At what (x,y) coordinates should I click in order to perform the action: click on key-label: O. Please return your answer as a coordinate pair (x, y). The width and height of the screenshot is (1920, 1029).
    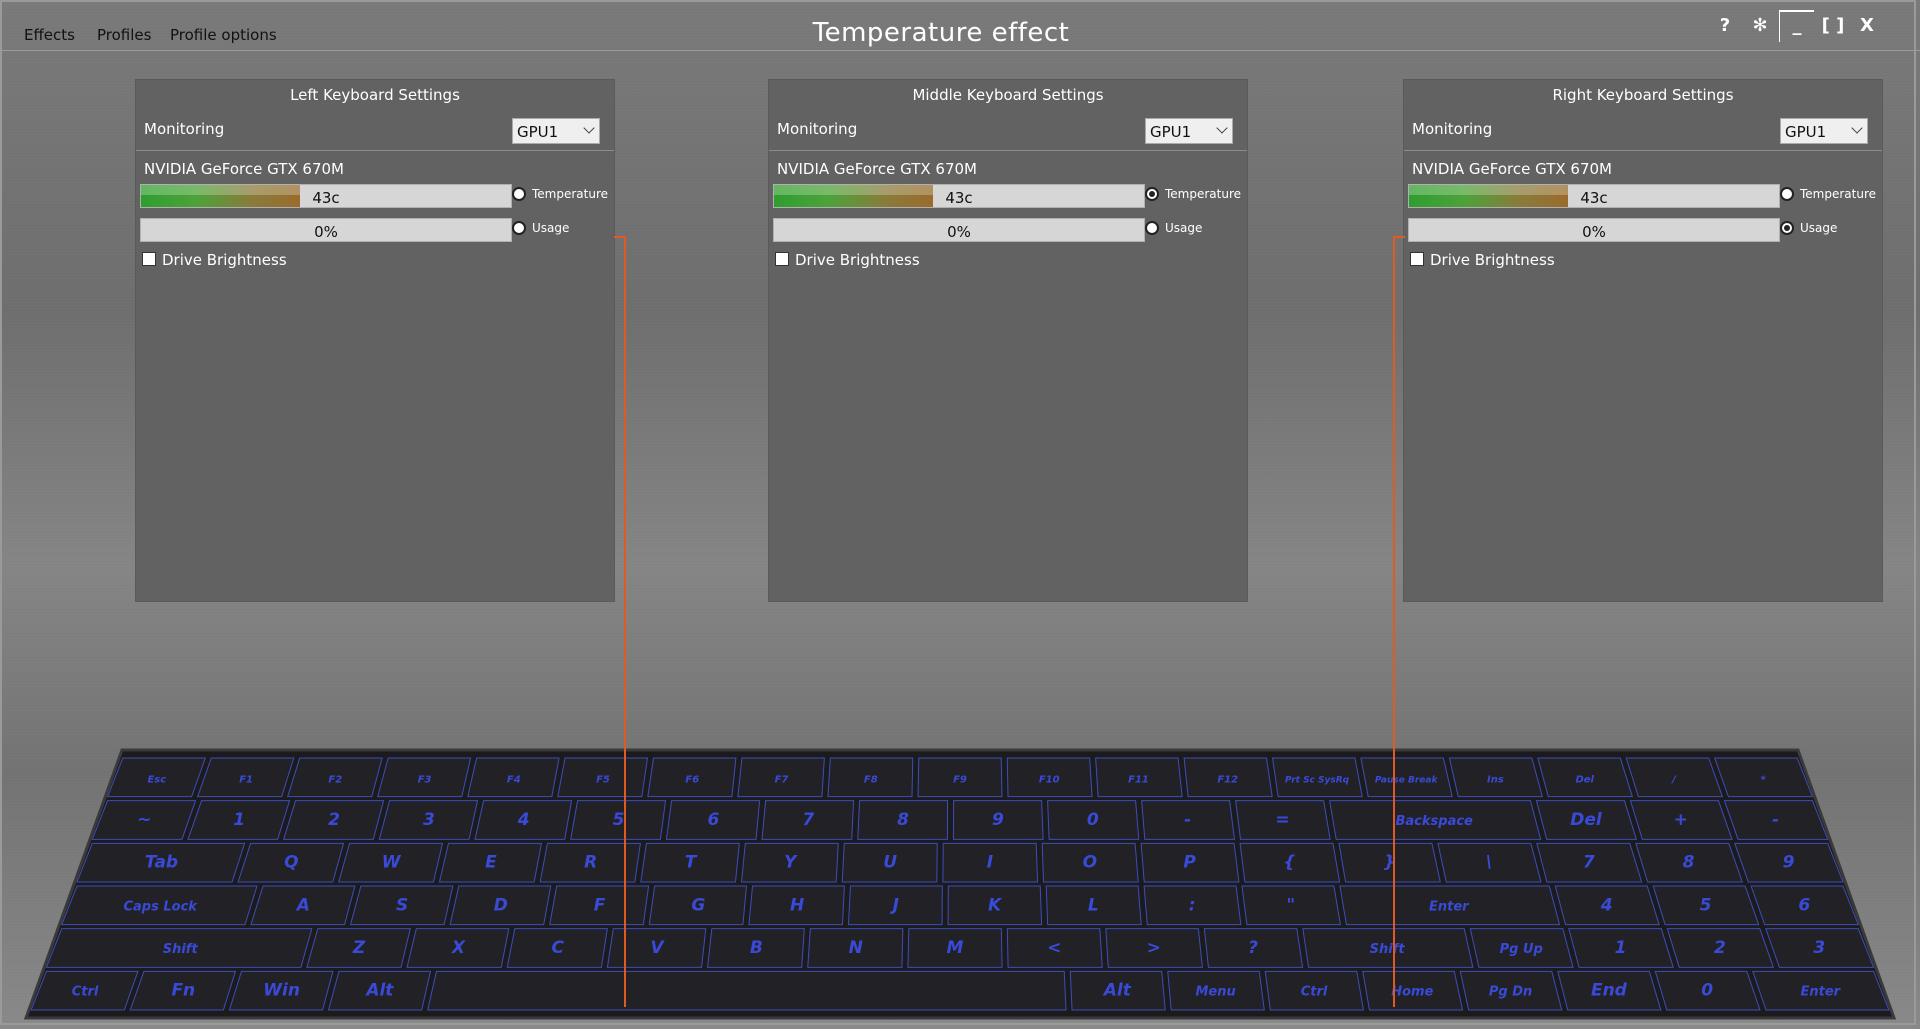
    Looking at the image, I should click on (1090, 863).